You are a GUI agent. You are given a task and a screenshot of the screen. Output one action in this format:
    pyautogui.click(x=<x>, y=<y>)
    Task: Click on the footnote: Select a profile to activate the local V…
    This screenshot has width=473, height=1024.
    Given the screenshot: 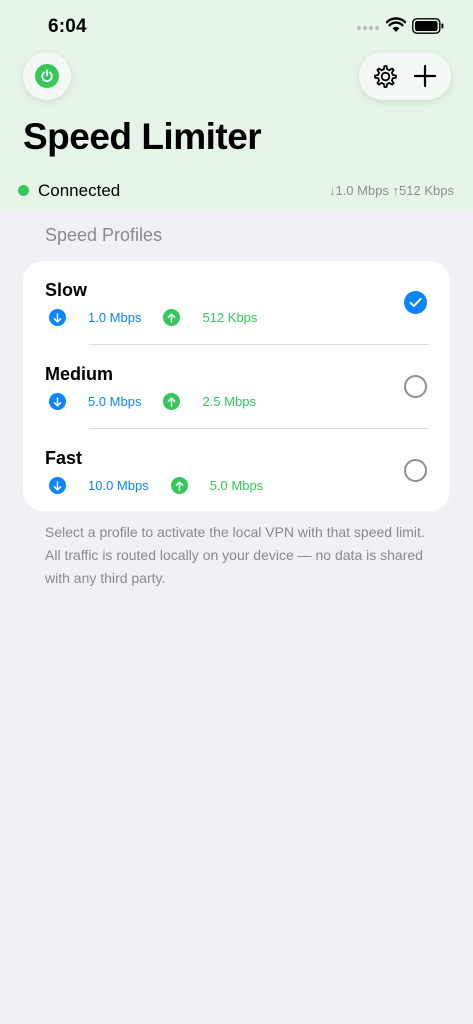 What is the action you would take?
    pyautogui.click(x=235, y=555)
    